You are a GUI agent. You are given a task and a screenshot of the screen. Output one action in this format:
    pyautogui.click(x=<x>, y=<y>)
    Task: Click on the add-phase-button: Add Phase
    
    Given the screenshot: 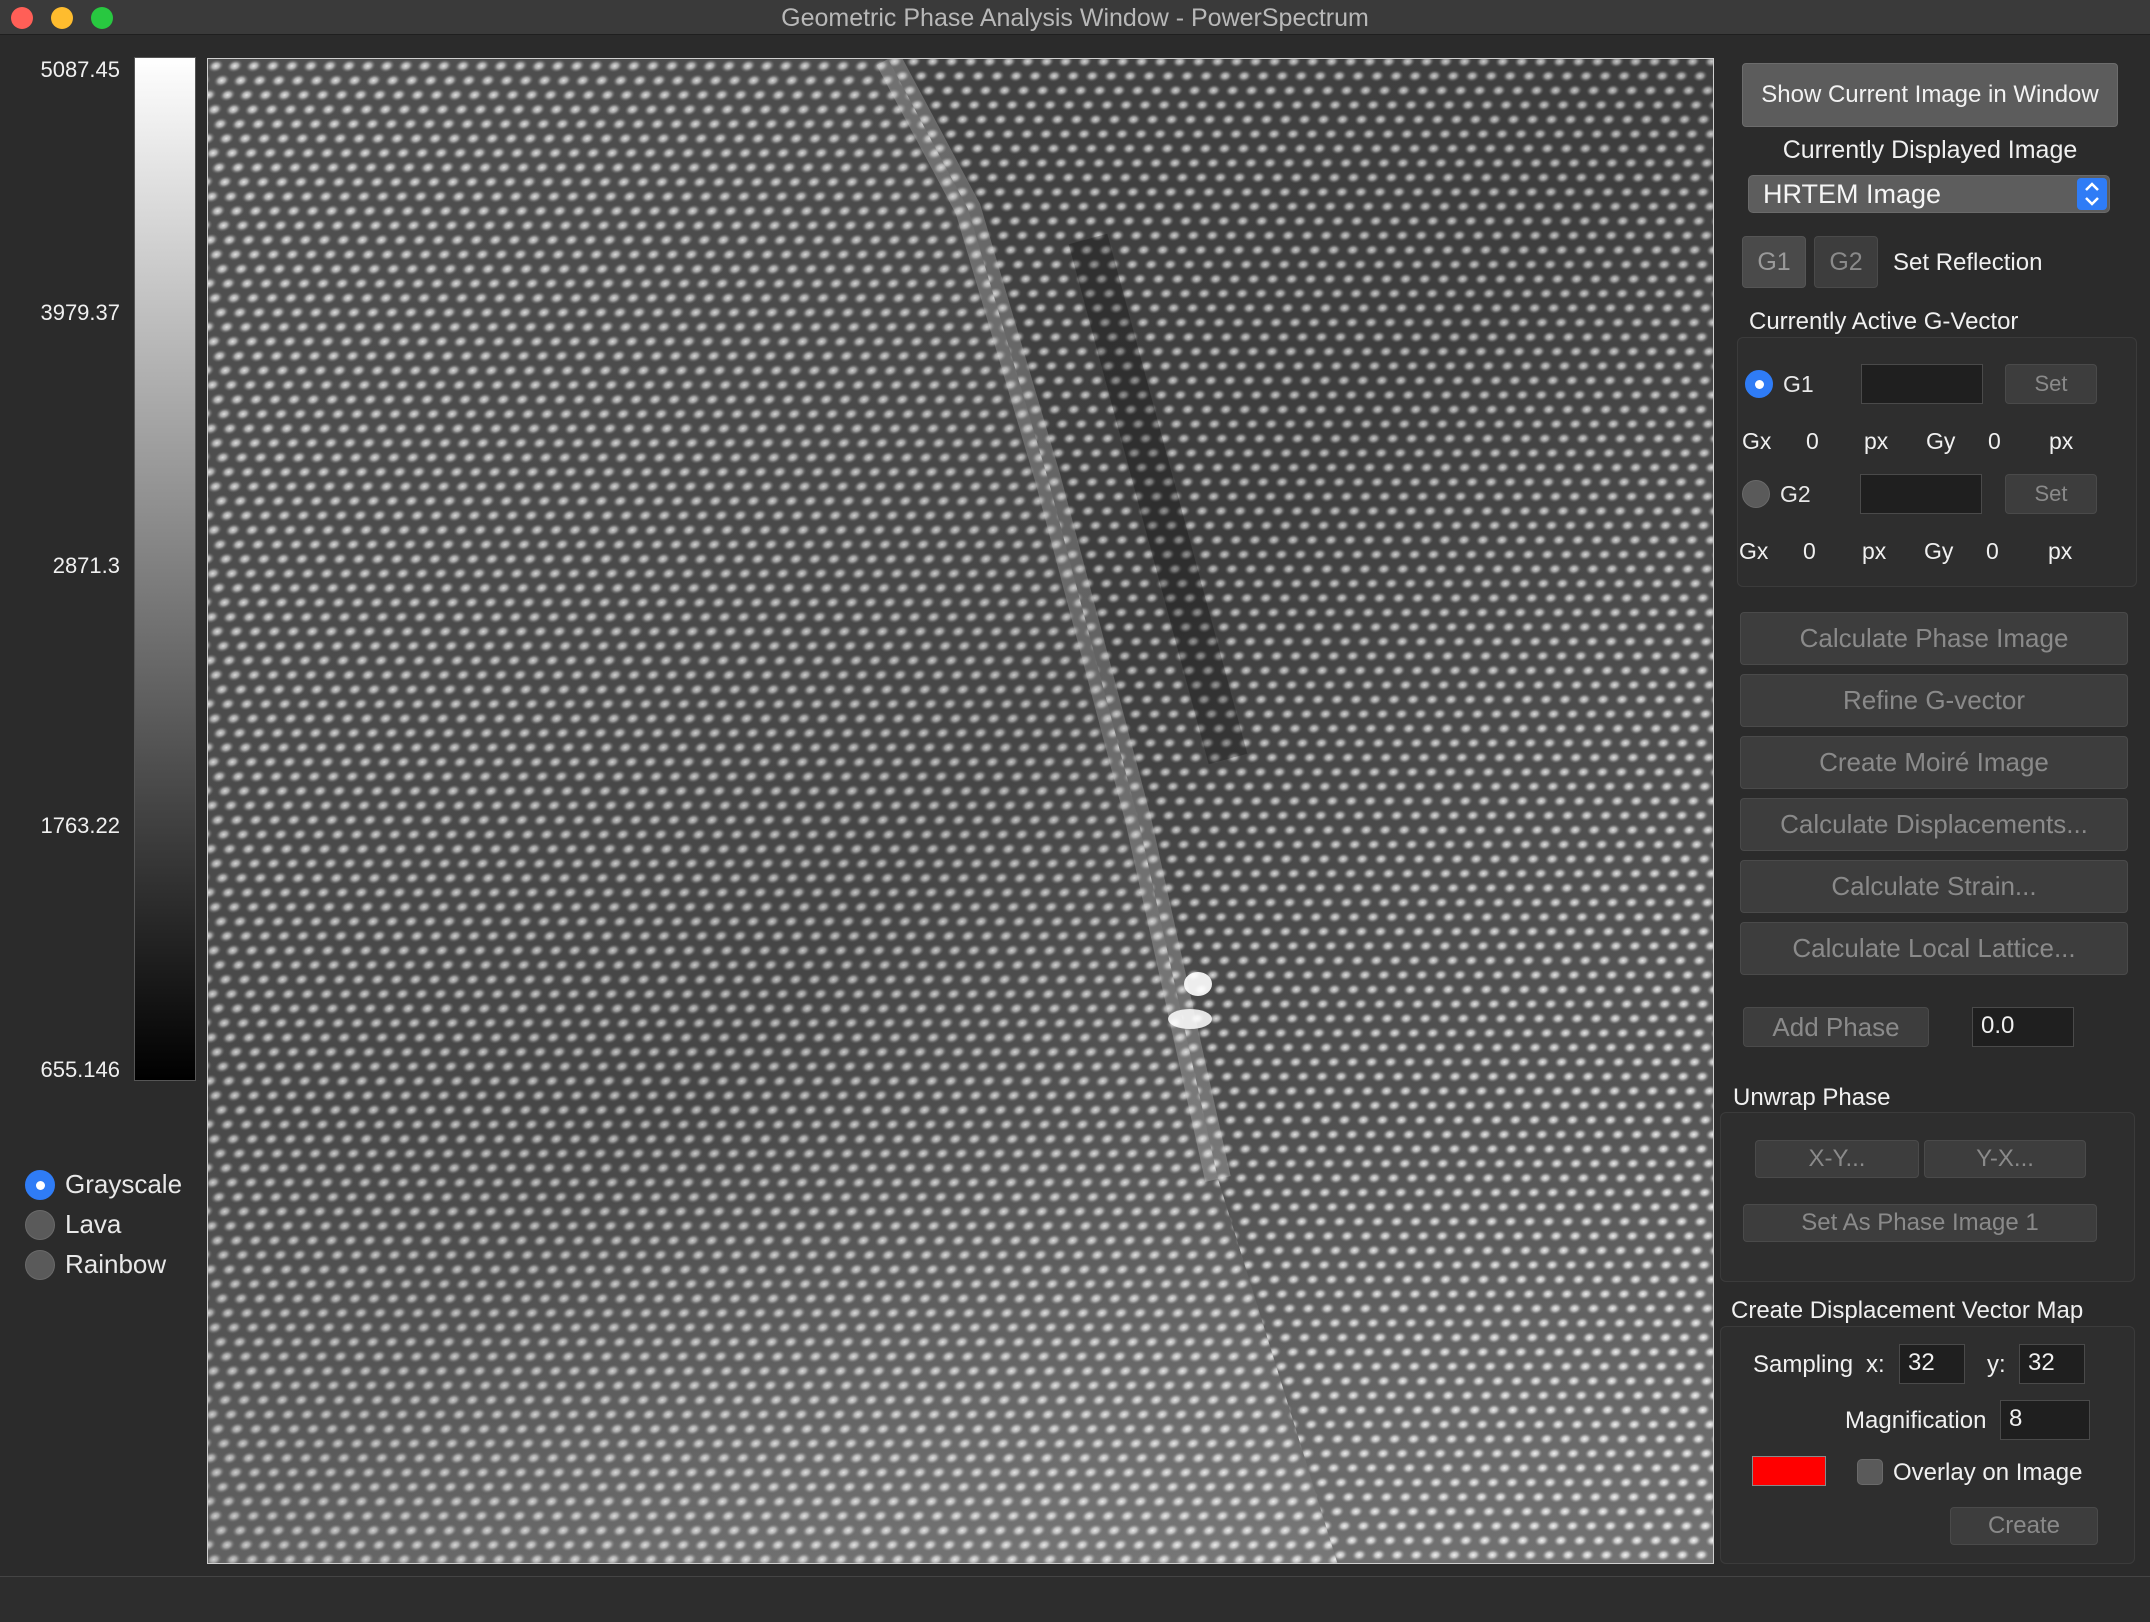 What is the action you would take?
    pyautogui.click(x=1836, y=1027)
    